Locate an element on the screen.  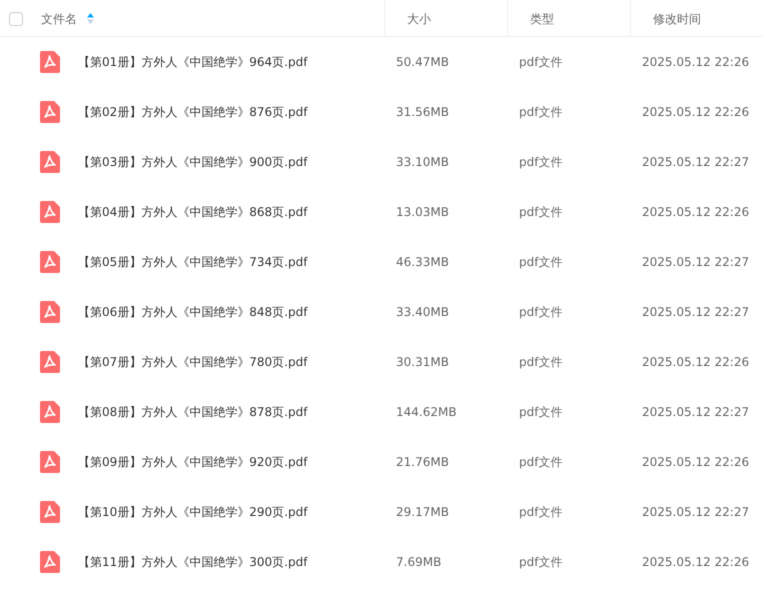
file-size: 31.56MB is located at coordinates (422, 112).